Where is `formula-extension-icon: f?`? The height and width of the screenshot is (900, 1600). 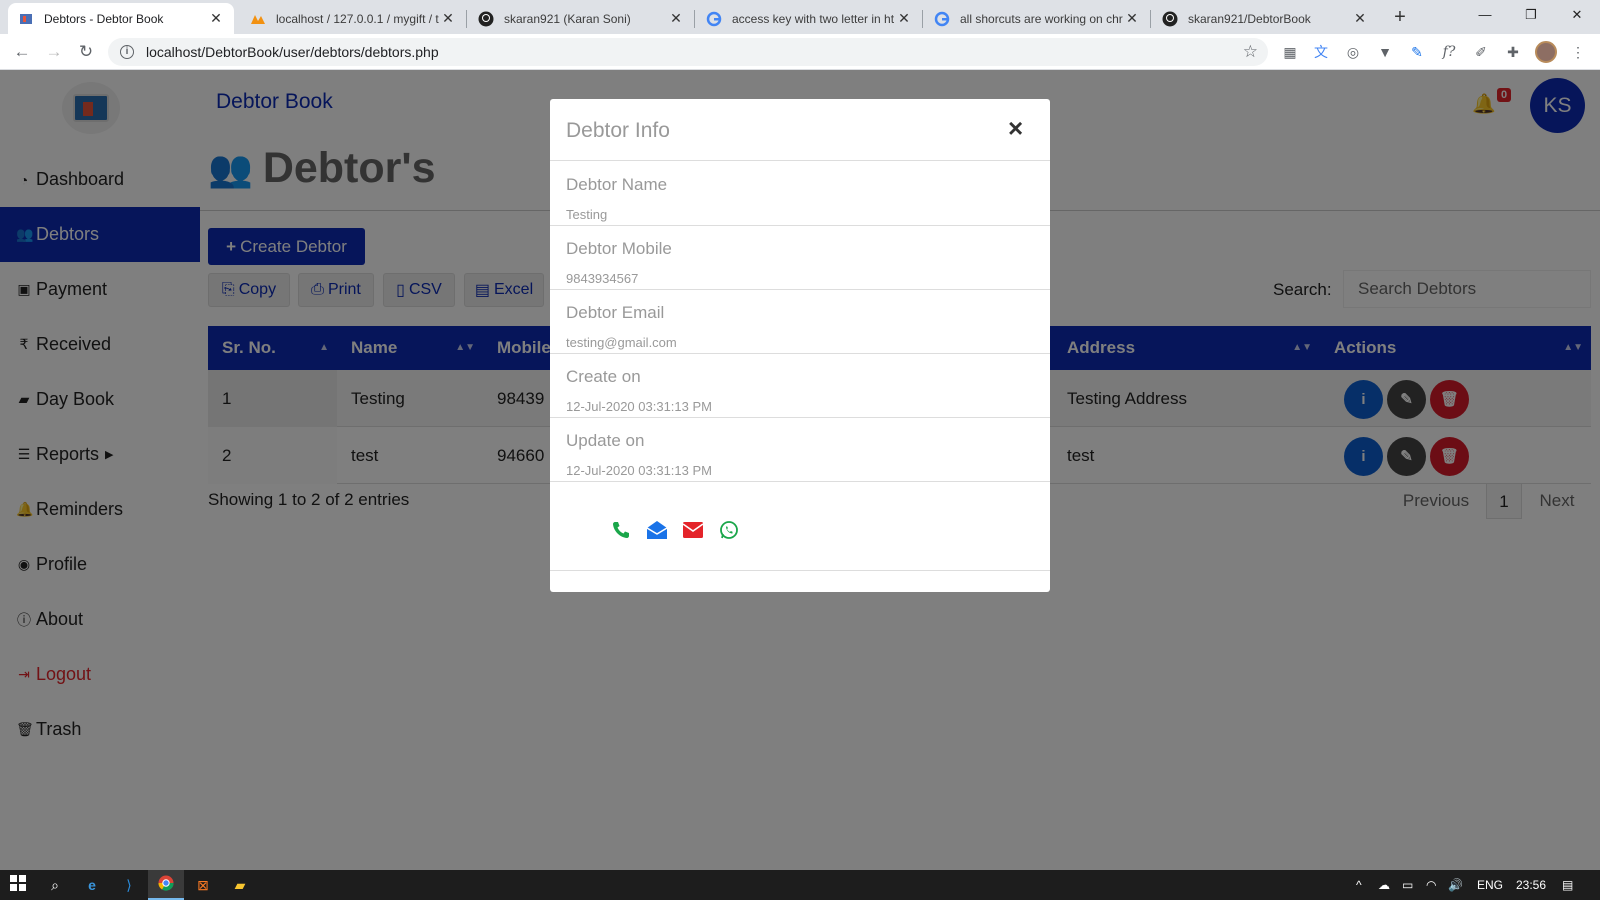 formula-extension-icon: f? is located at coordinates (1449, 52).